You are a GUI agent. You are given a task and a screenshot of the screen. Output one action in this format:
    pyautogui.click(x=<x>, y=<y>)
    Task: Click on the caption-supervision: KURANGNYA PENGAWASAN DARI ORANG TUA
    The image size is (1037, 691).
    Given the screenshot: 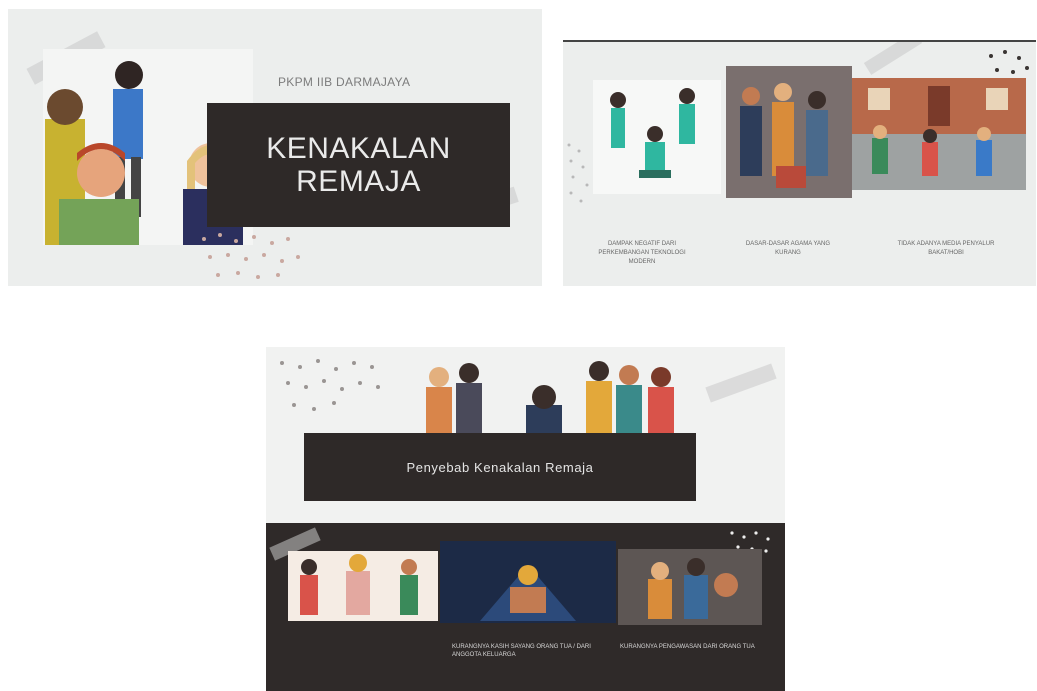 What is the action you would take?
    pyautogui.click(x=687, y=647)
    